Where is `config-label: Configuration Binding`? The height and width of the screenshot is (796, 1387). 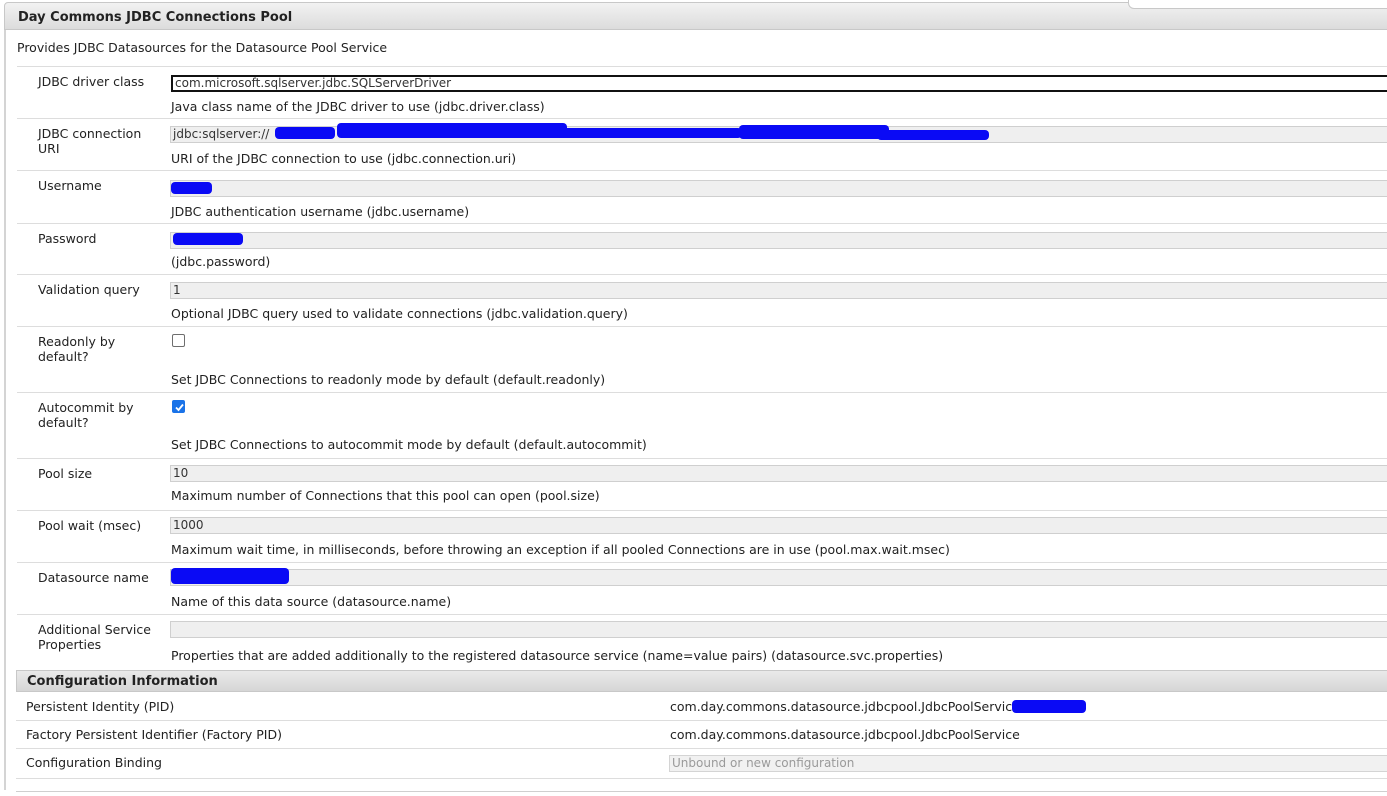 config-label: Configuration Binding is located at coordinates (94, 762).